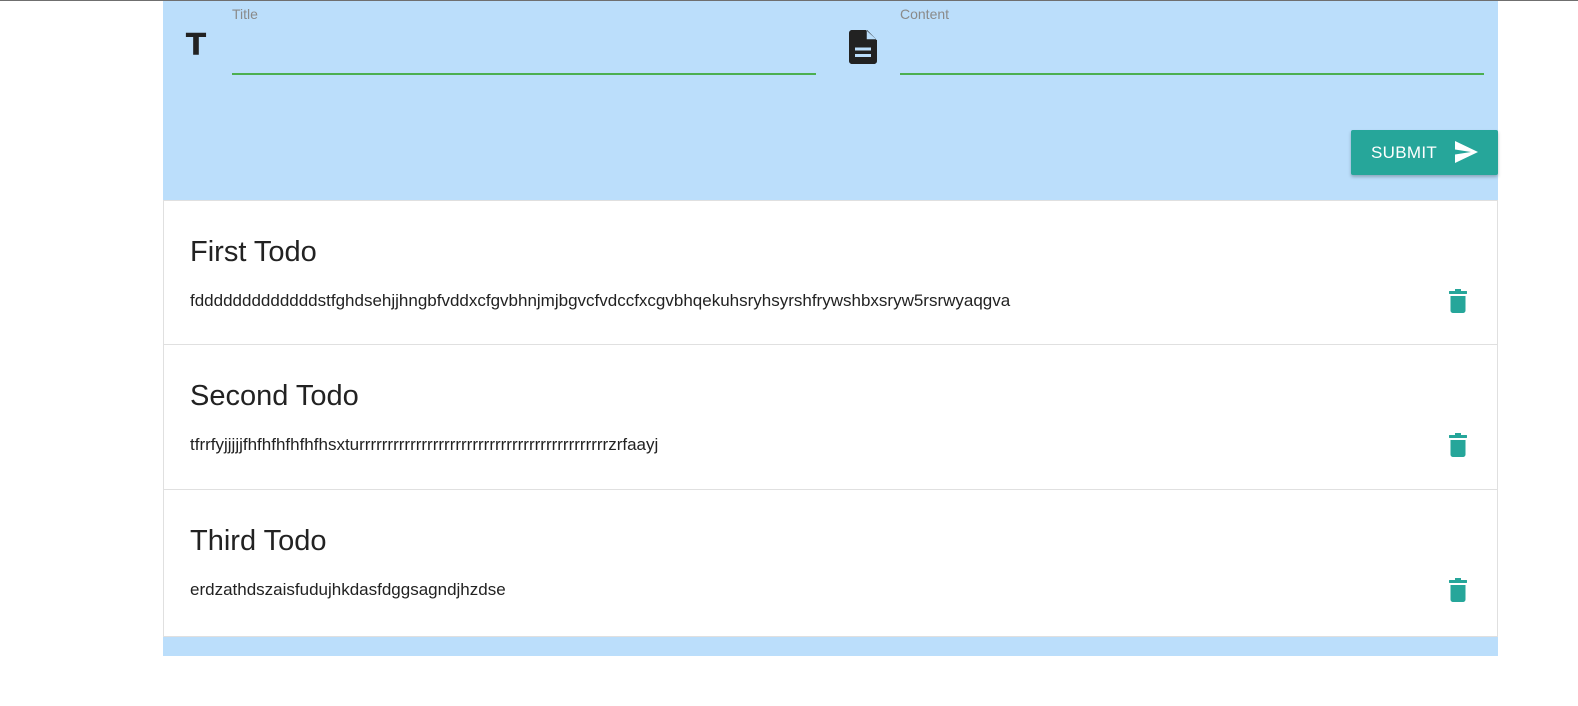 The height and width of the screenshot is (706, 1578). What do you see at coordinates (245, 14) in the screenshot?
I see `title-field-label: Title` at bounding box center [245, 14].